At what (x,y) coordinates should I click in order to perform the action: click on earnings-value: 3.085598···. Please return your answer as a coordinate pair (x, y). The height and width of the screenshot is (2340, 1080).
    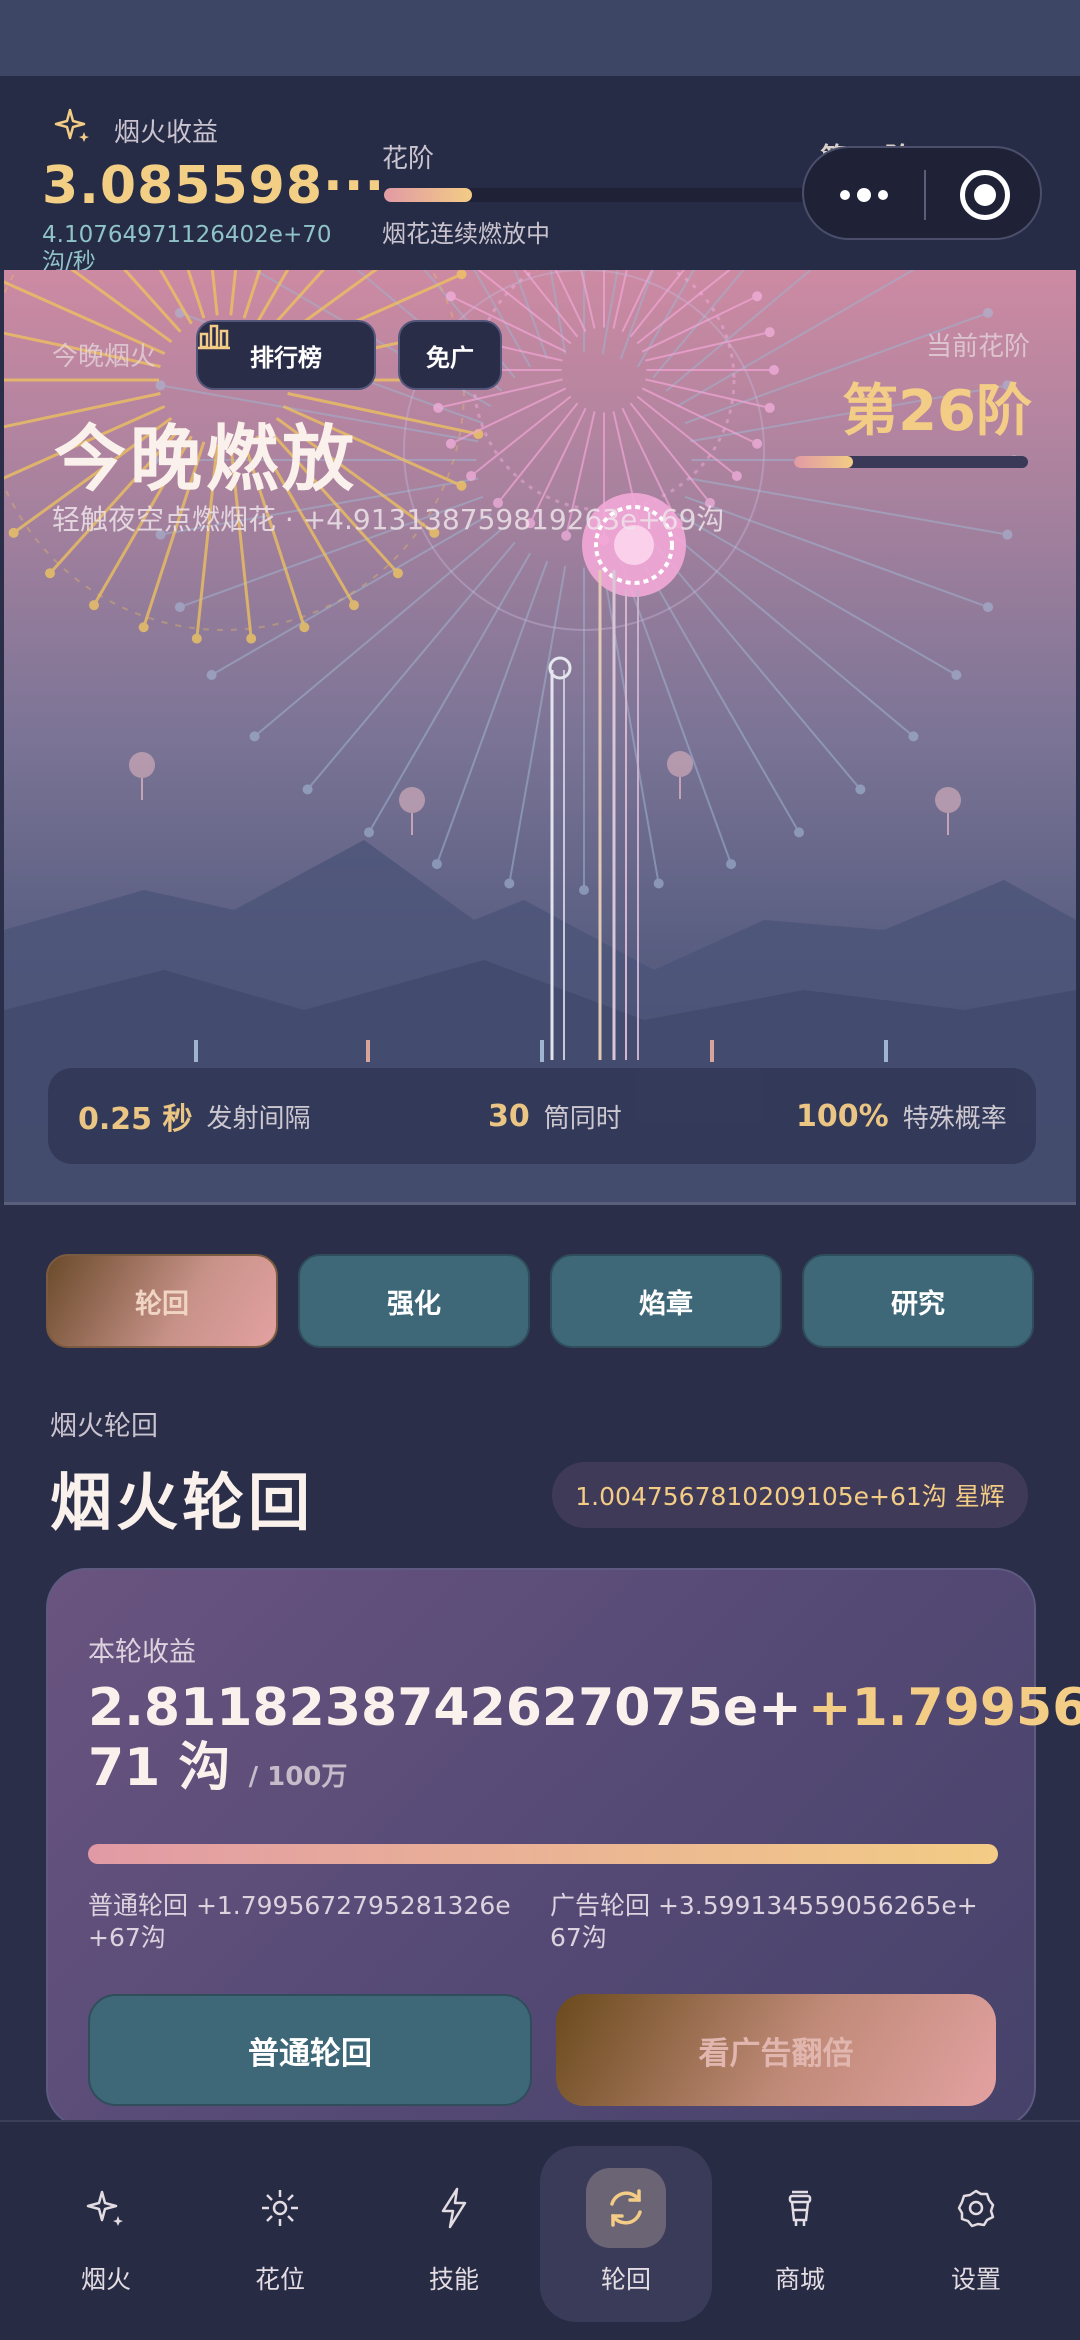
    Looking at the image, I should click on (214, 186).